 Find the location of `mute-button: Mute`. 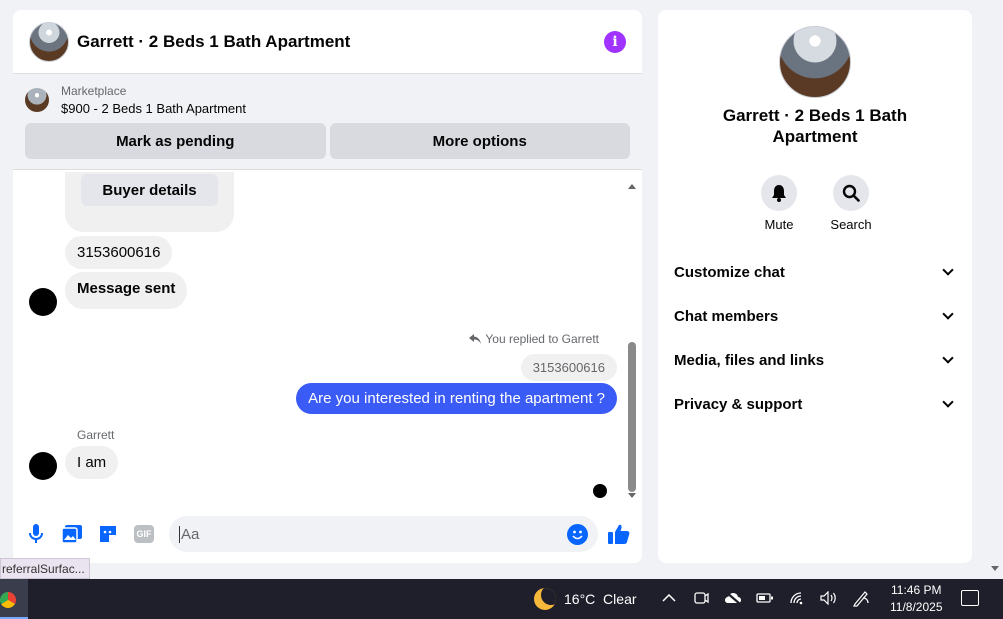

mute-button: Mute is located at coordinates (779, 203).